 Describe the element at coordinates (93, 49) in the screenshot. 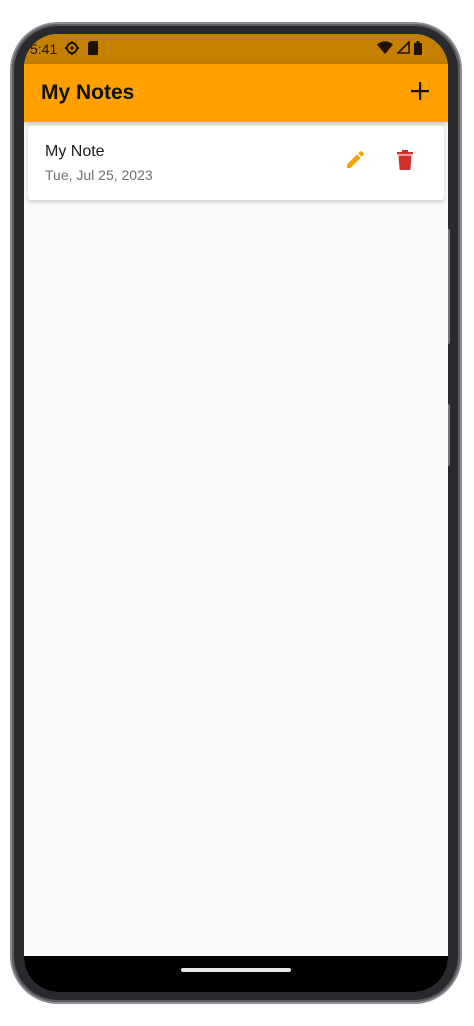

I see `sim-card-icon` at that location.